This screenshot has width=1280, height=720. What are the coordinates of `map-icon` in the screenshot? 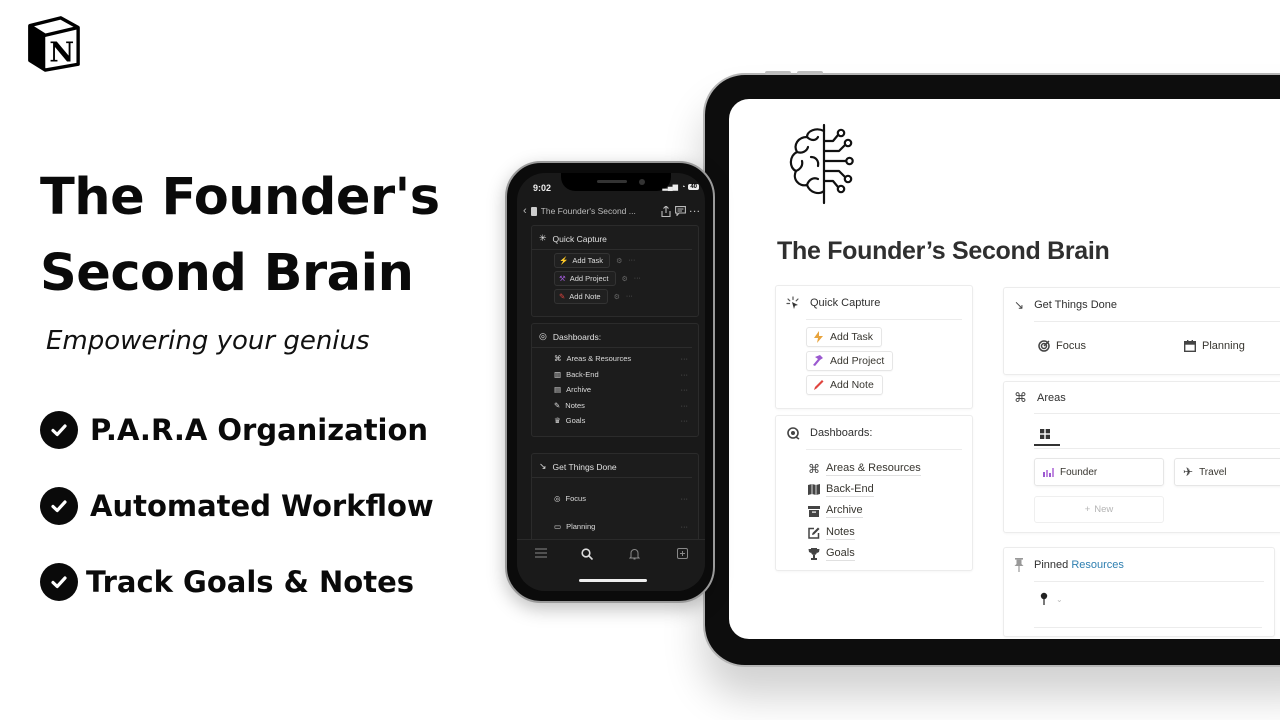 It's located at (814, 490).